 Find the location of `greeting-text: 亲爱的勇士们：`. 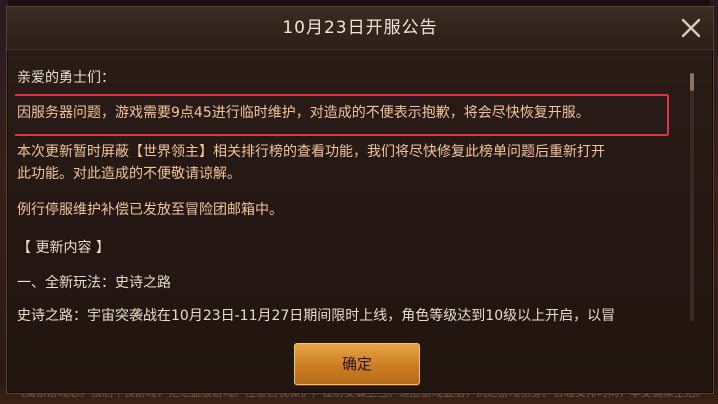

greeting-text: 亲爱的勇士们： is located at coordinates (66, 78).